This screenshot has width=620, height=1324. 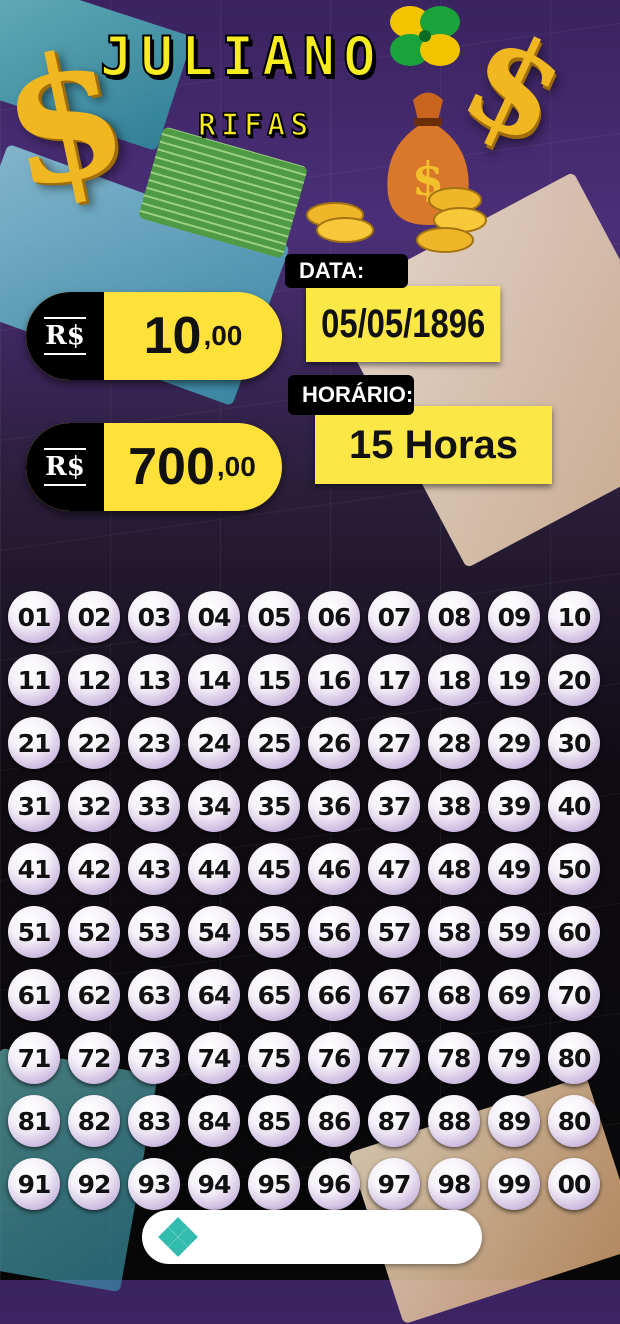 I want to click on raffle-number-ball: 16, so click(x=334, y=680).